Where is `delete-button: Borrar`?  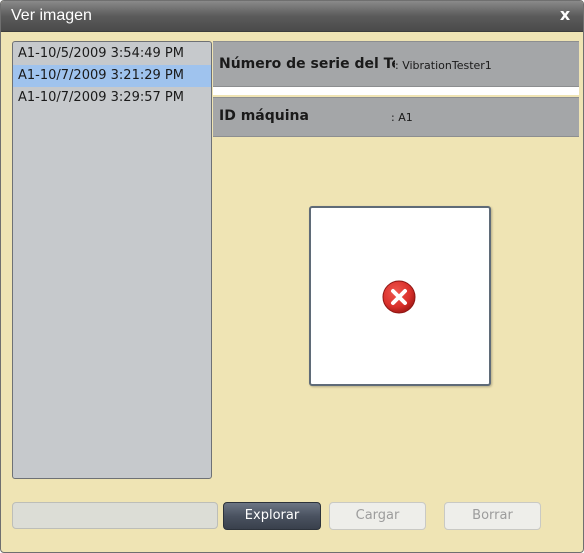
delete-button: Borrar is located at coordinates (492, 516).